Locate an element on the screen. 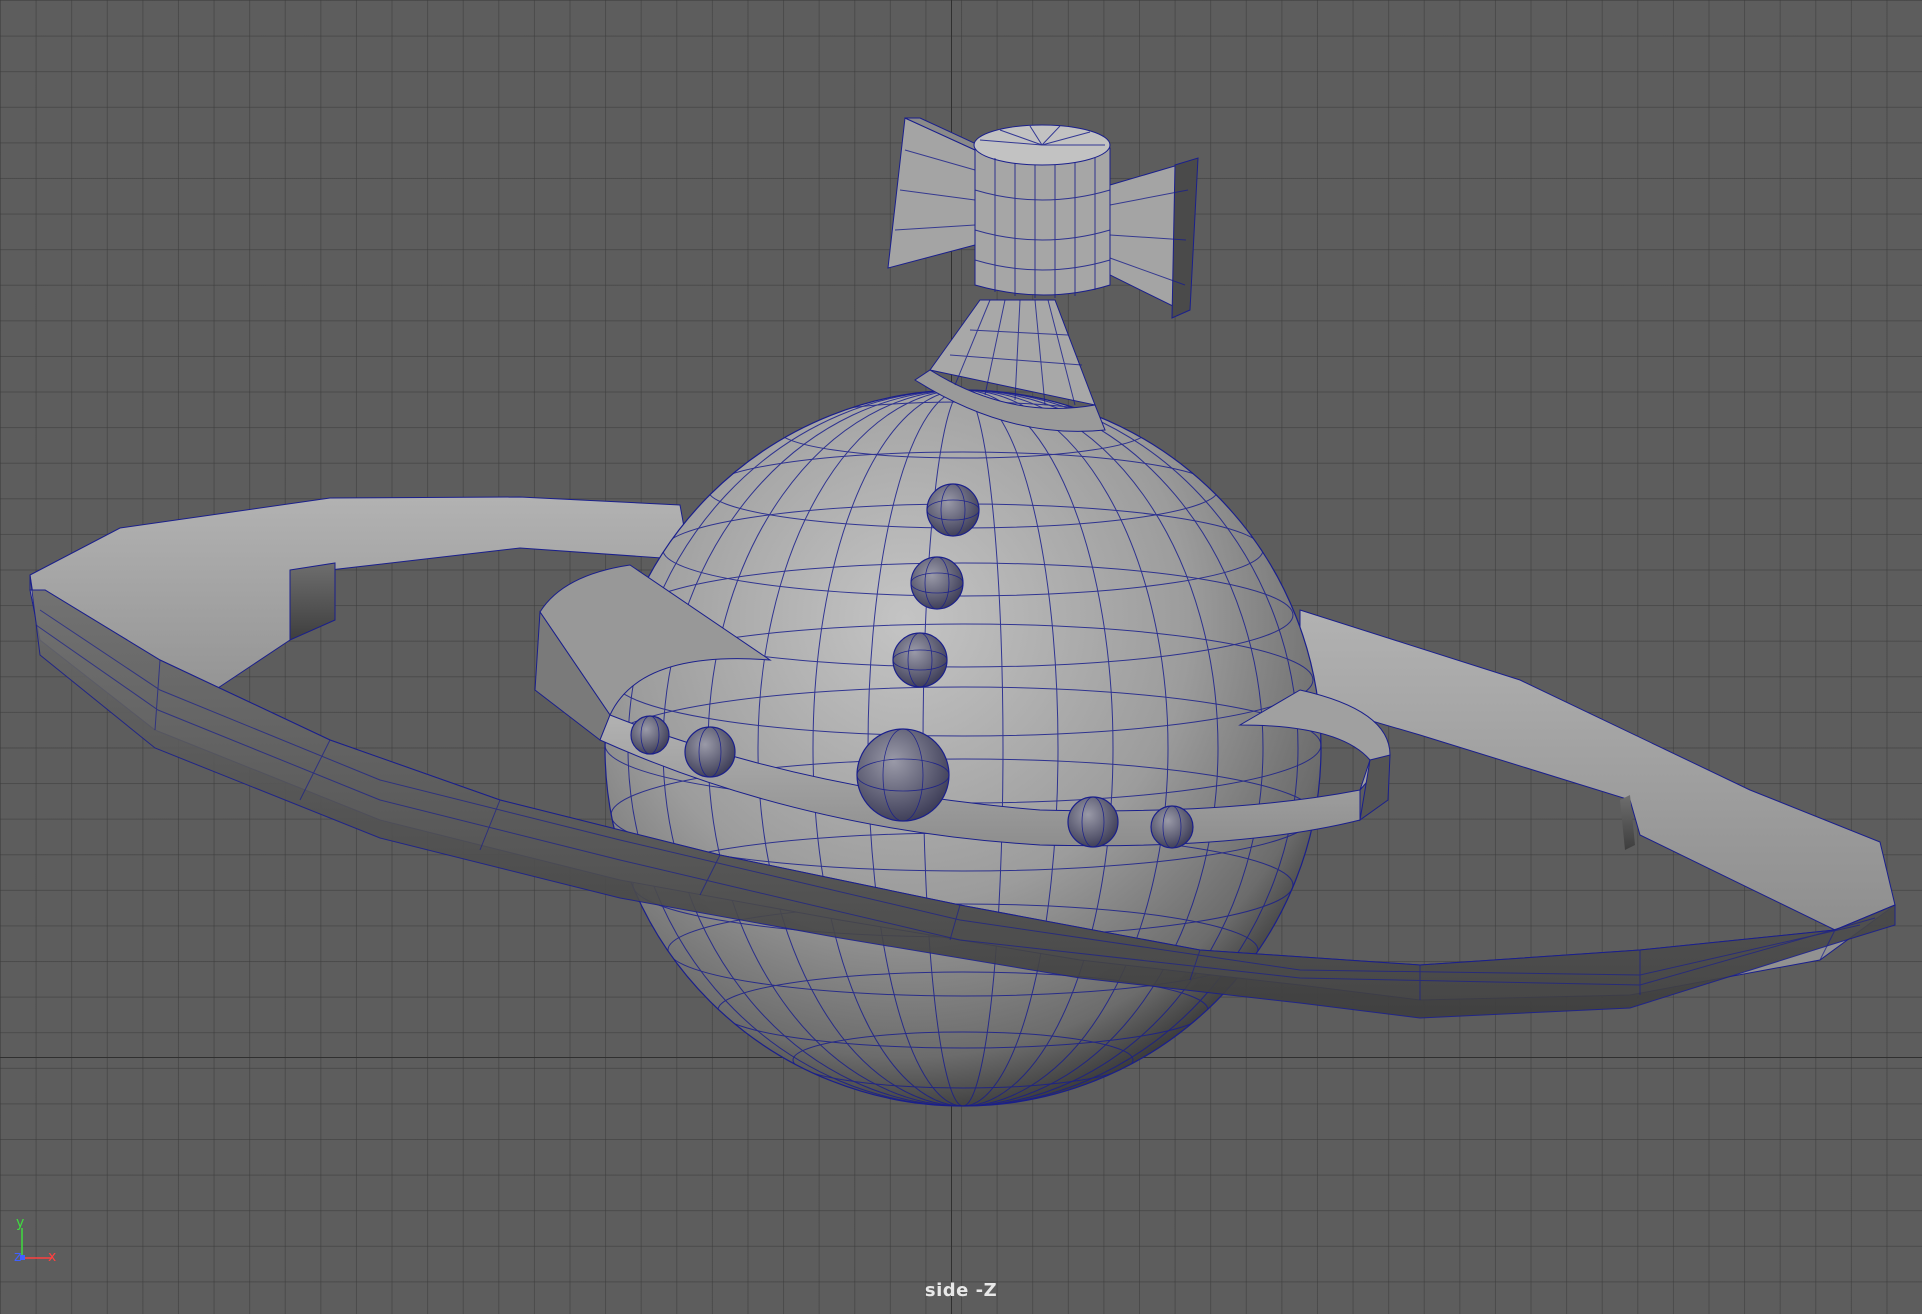 This screenshot has width=1922, height=1314. axis-z-label: z is located at coordinates (18, 1257).